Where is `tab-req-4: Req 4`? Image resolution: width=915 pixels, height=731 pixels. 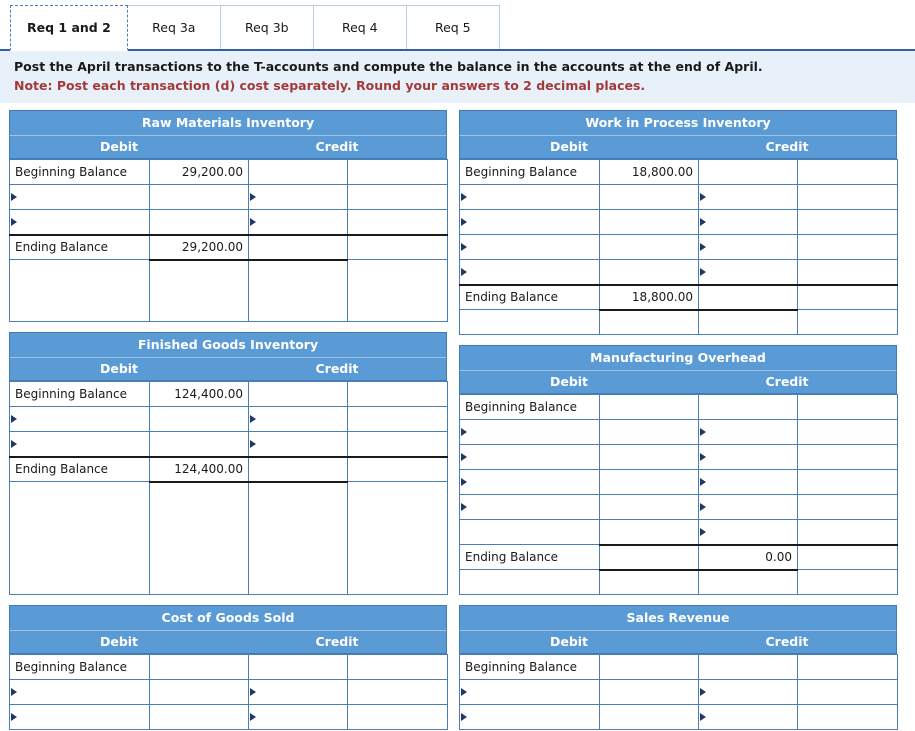
tab-req-4: Req 4 is located at coordinates (359, 27).